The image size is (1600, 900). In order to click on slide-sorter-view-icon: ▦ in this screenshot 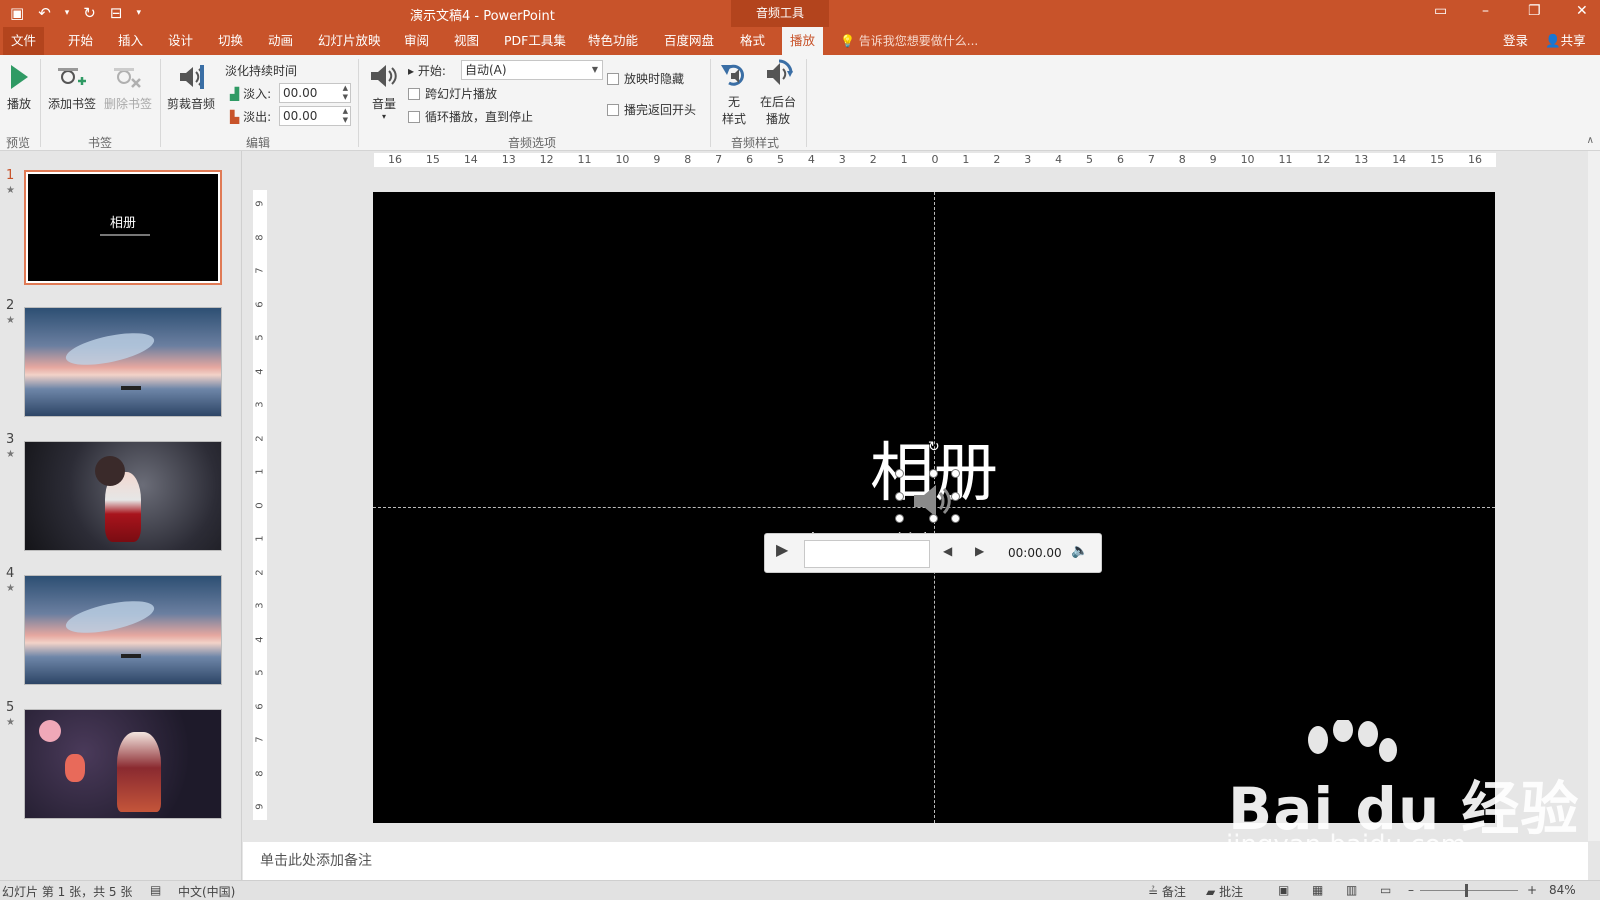, I will do `click(1317, 890)`.